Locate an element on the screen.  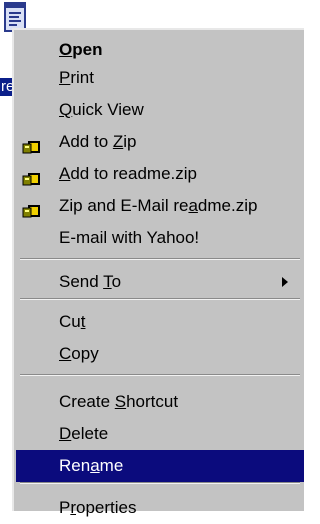
menu-item-label: Send To is located at coordinates (90, 281).